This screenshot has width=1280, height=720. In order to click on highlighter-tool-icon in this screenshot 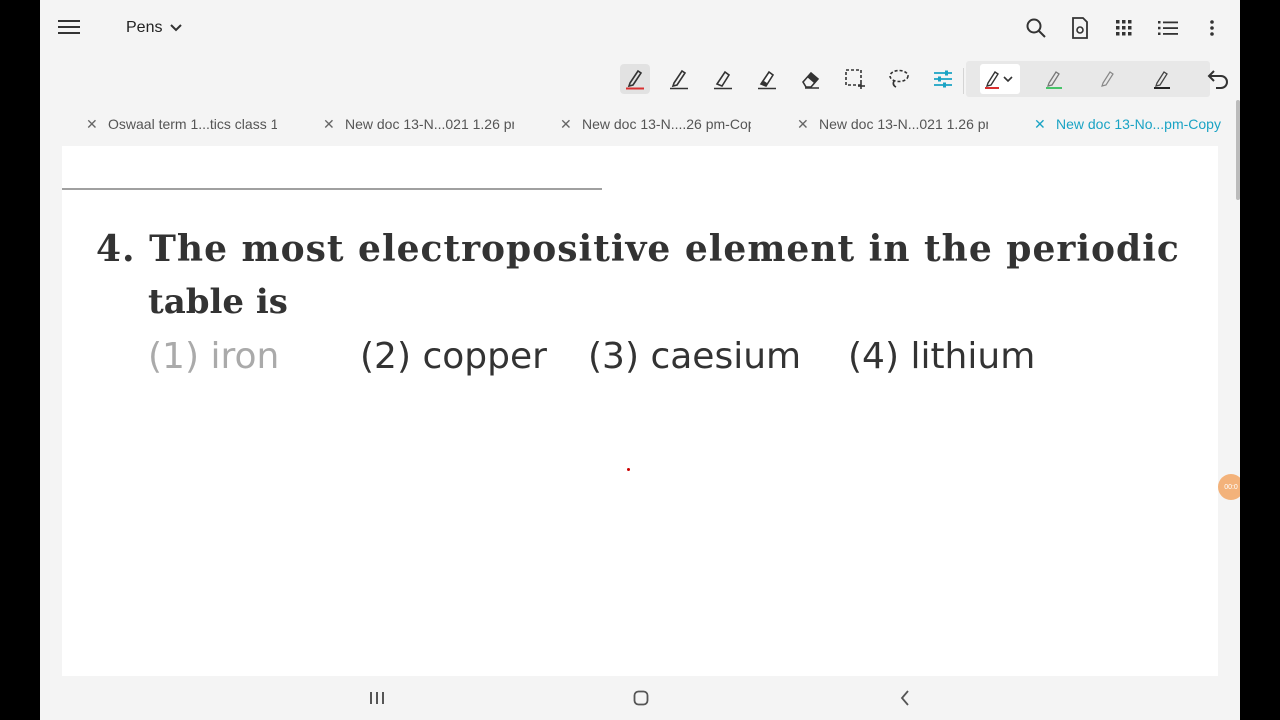, I will do `click(723, 79)`.